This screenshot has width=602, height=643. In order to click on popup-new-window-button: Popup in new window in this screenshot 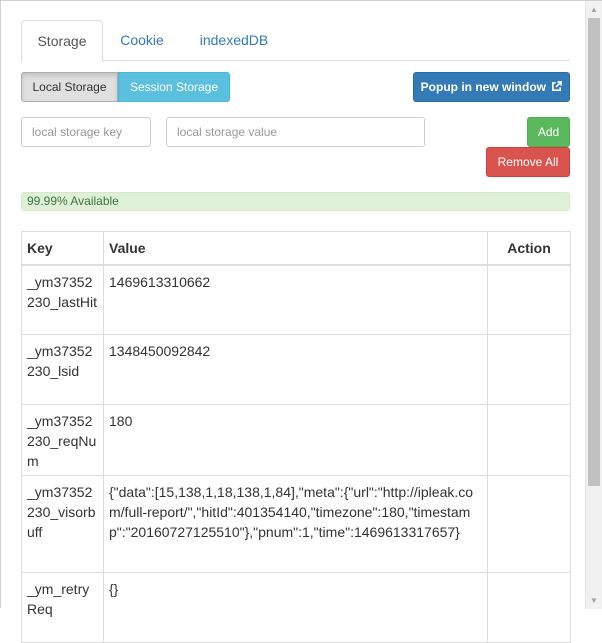, I will do `click(491, 87)`.